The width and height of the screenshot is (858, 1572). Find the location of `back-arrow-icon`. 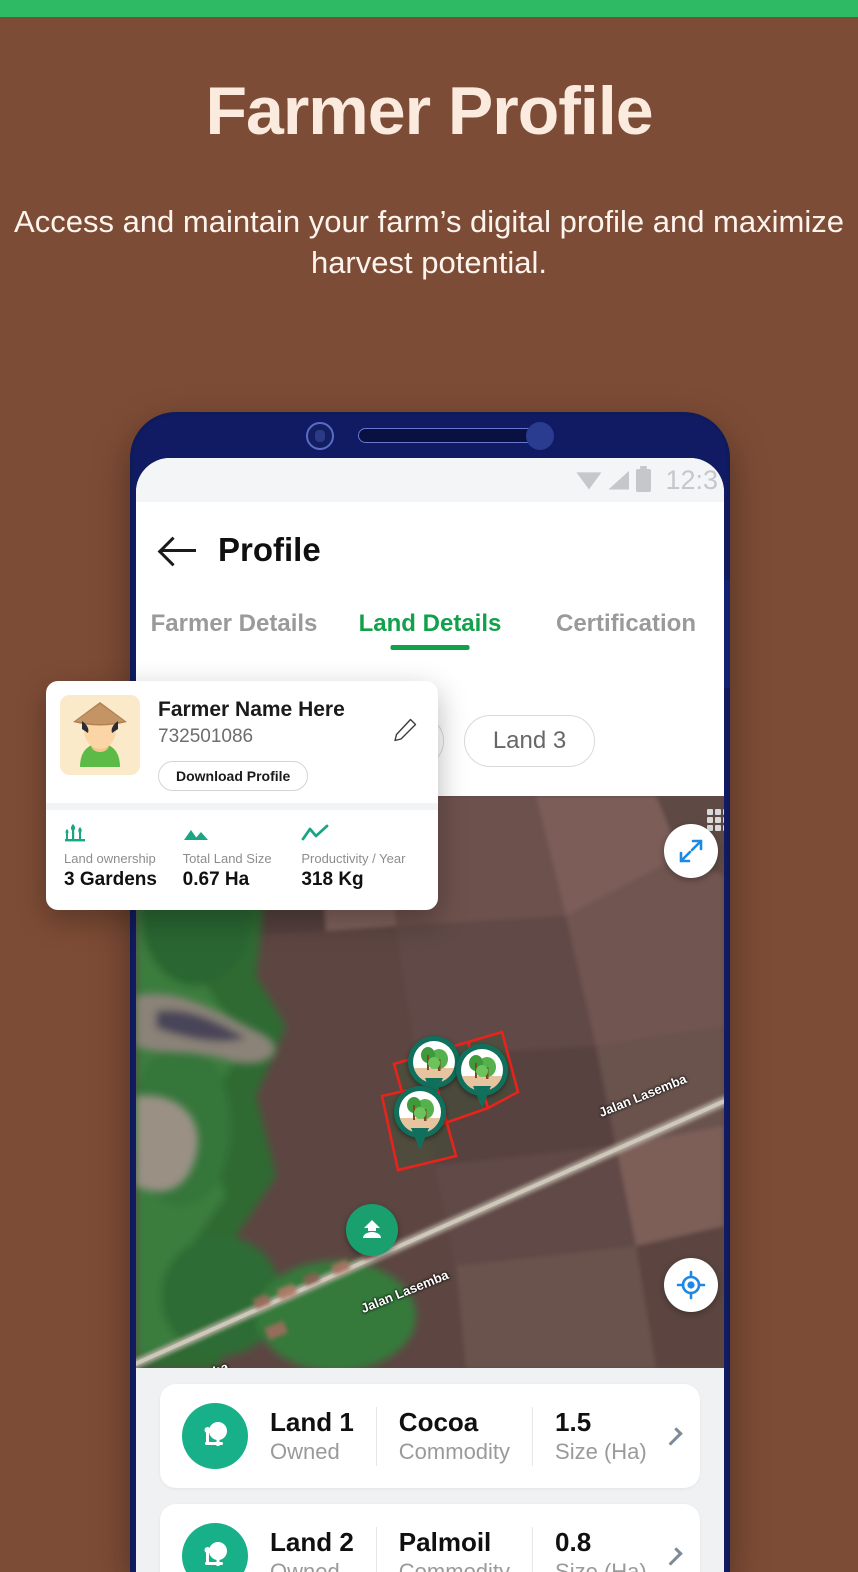

back-arrow-icon is located at coordinates (179, 550).